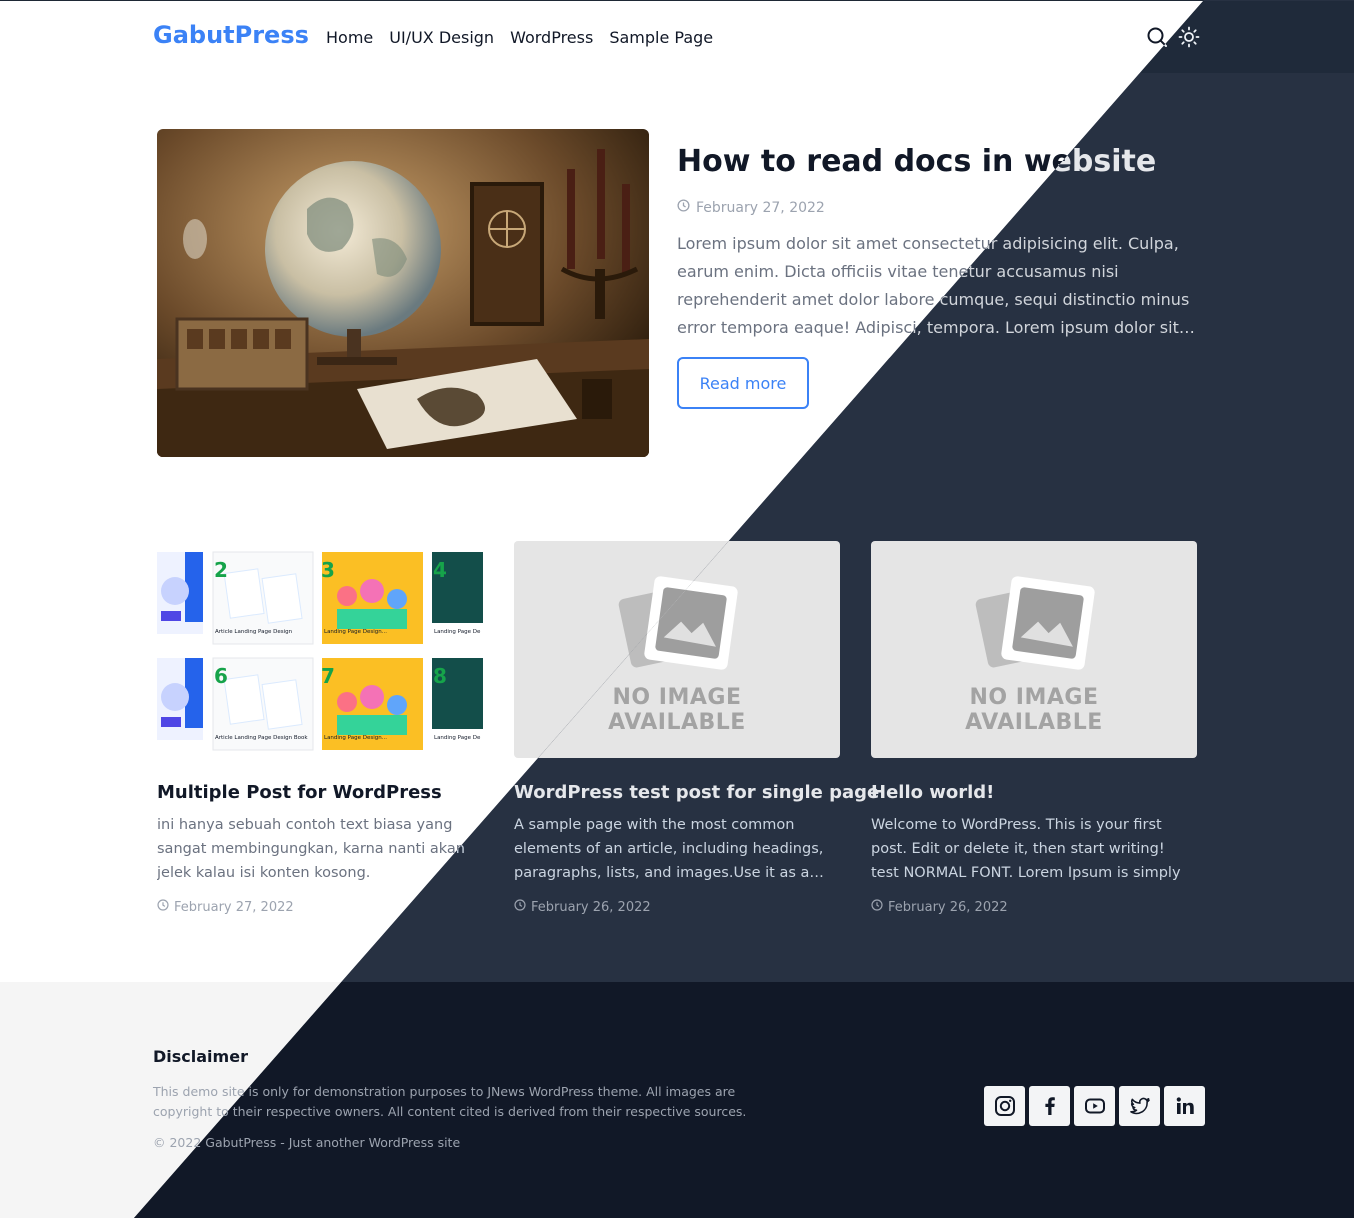  I want to click on nav-item-uiux-design: UI/UX Design, so click(441, 37).